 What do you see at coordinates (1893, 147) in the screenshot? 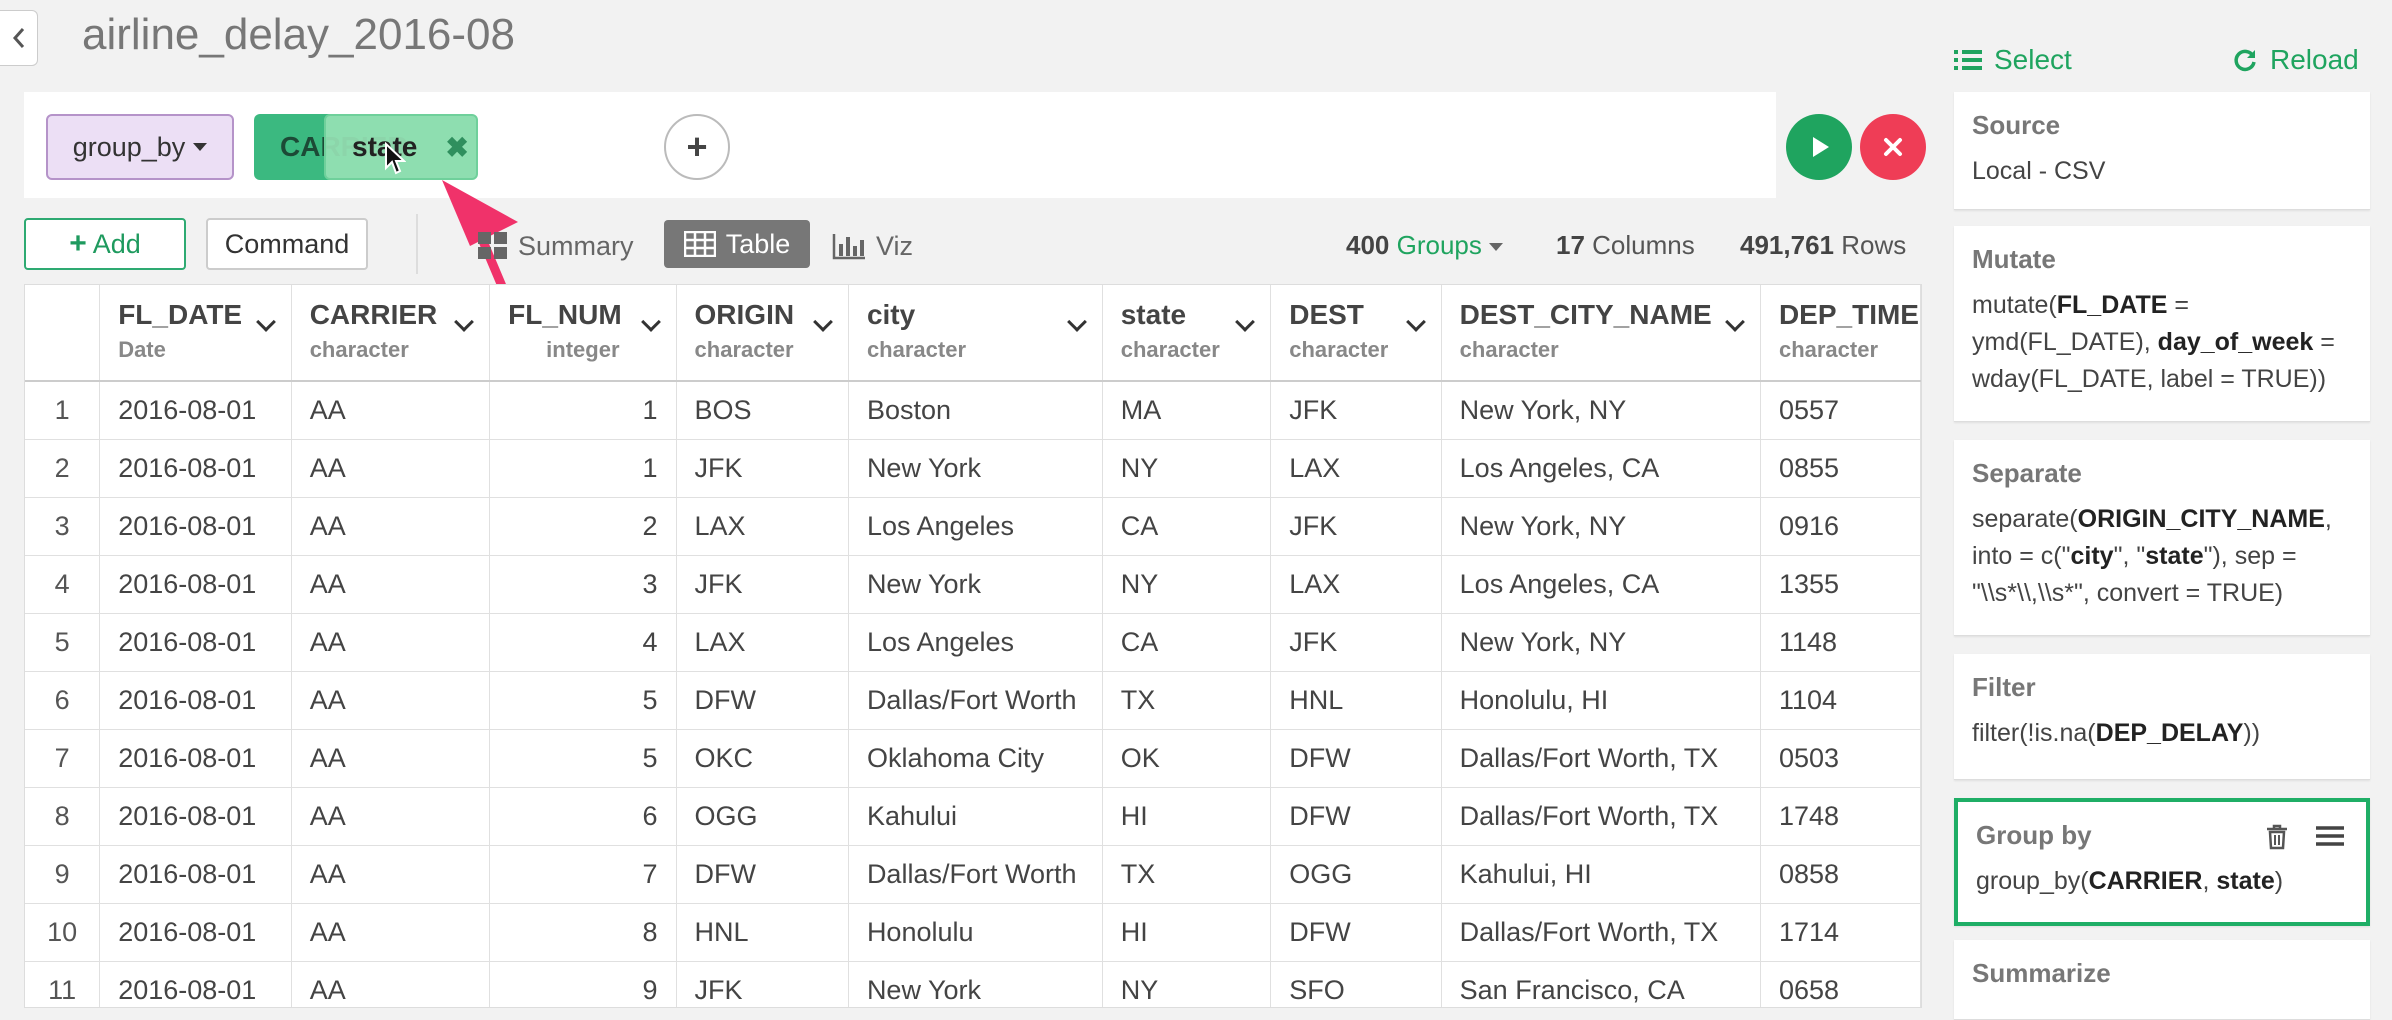
I see `cancel-button` at bounding box center [1893, 147].